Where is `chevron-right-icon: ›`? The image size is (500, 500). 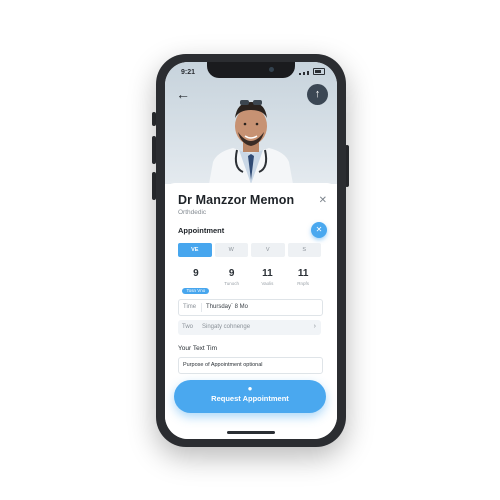
chevron-right-icon: › is located at coordinates (314, 326).